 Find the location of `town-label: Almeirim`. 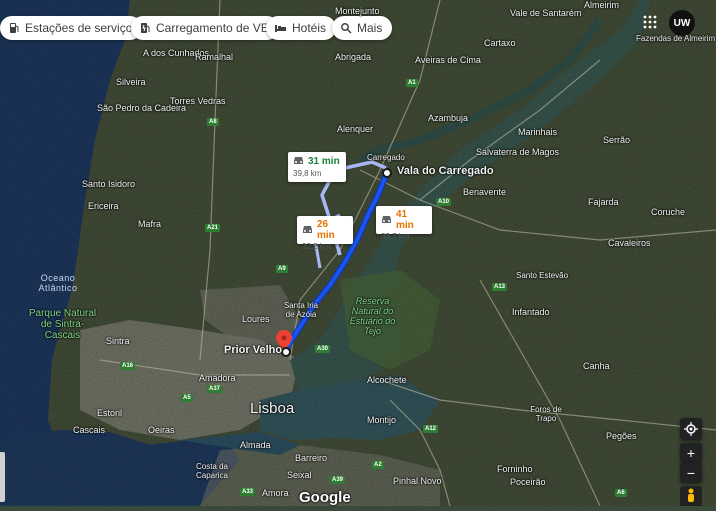

town-label: Almeirim is located at coordinates (601, 5).